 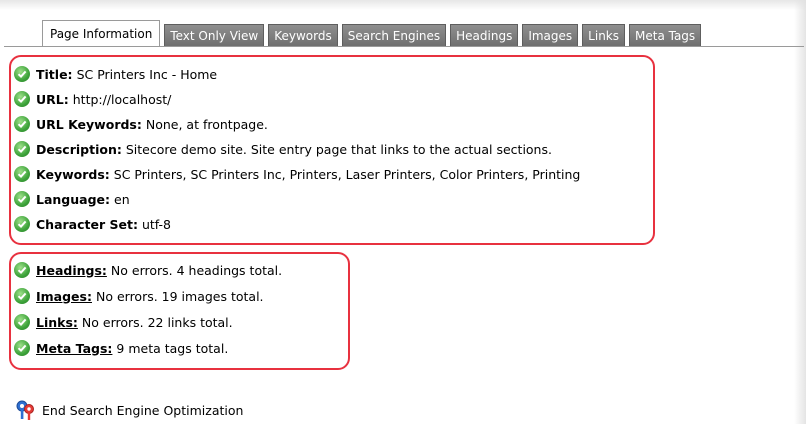 I want to click on info-label: URL Keywords:, so click(x=89, y=124).